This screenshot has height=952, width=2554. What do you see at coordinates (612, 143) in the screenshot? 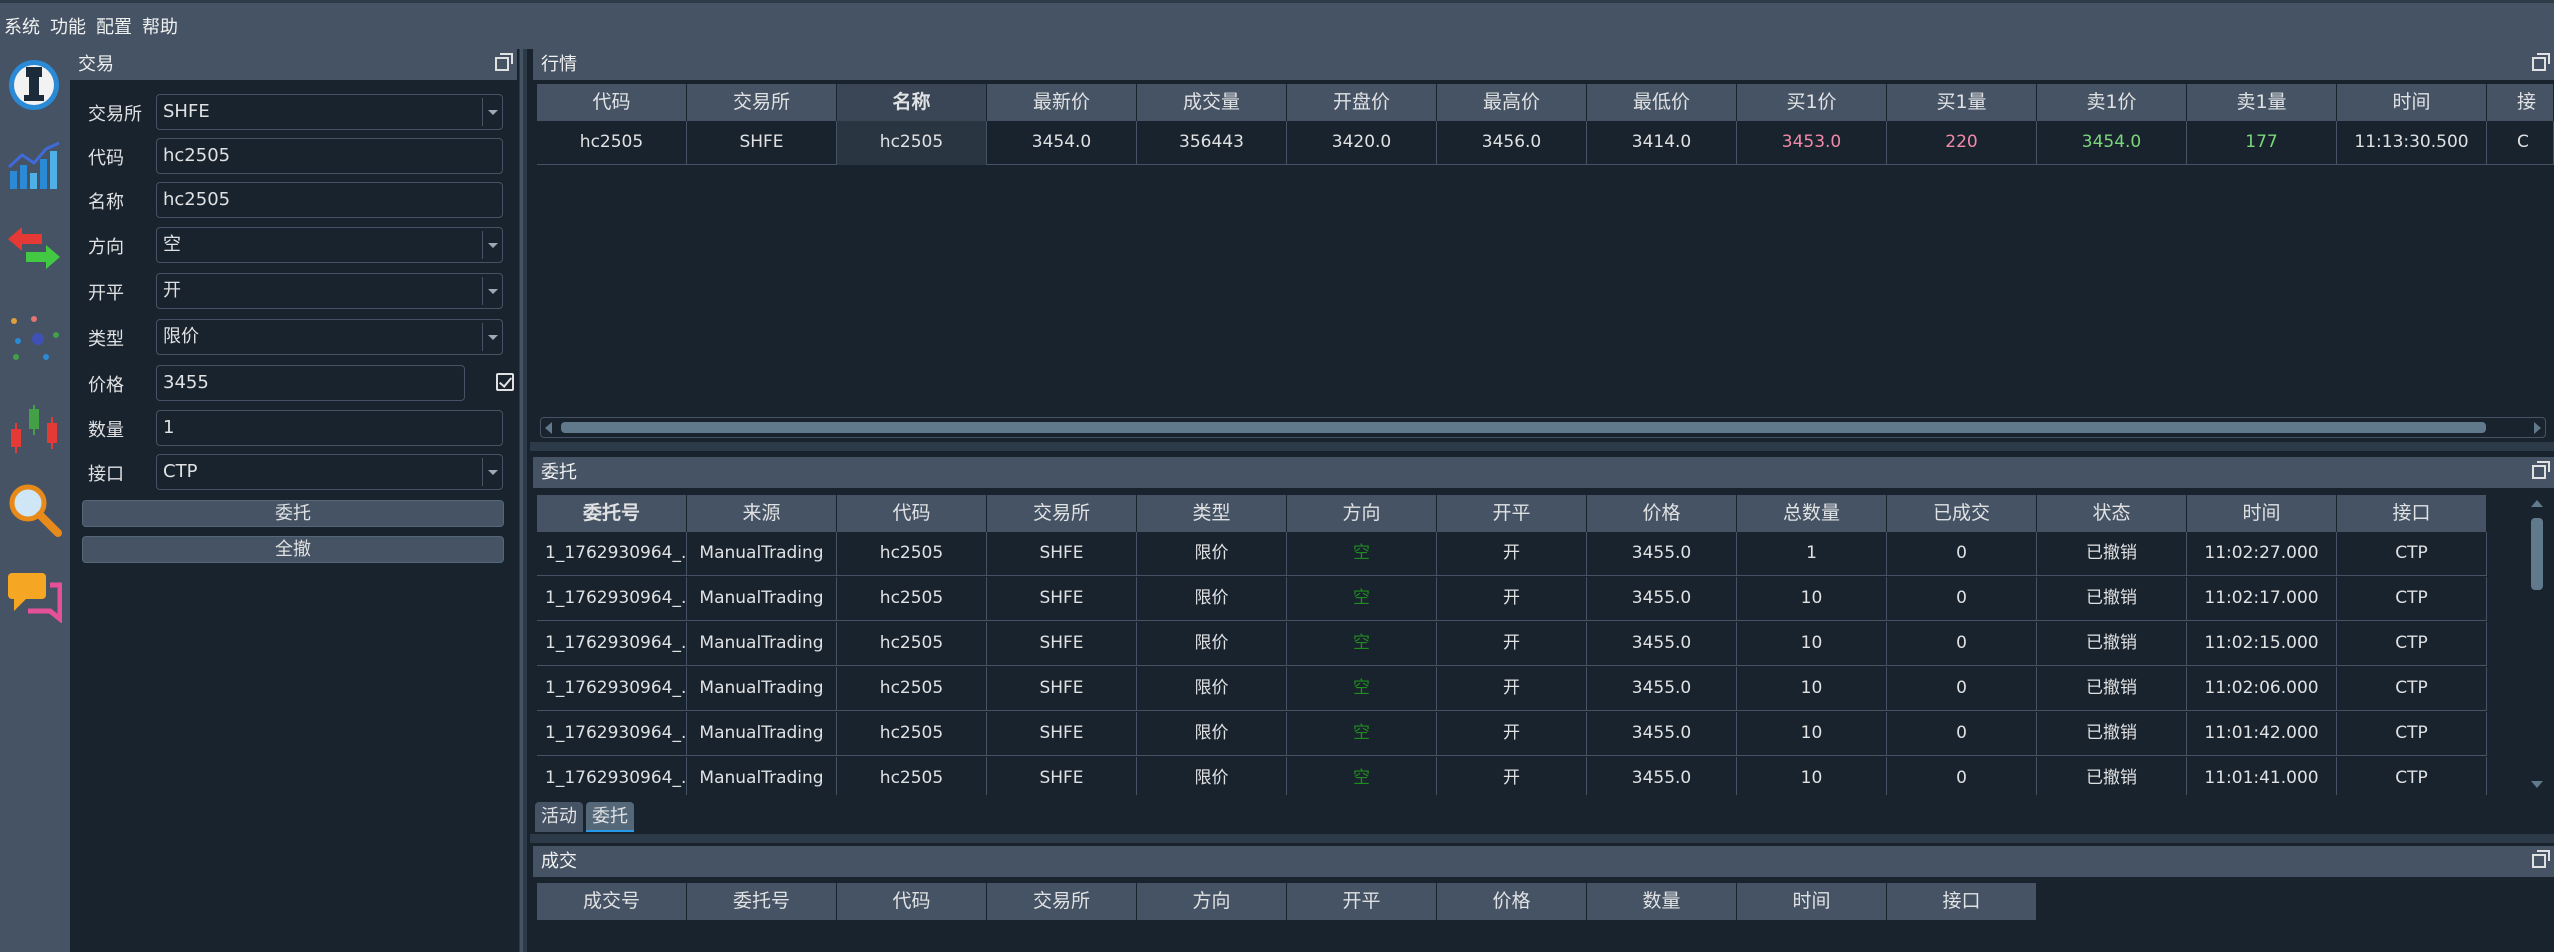
I see `market-cell: hc2505` at bounding box center [612, 143].